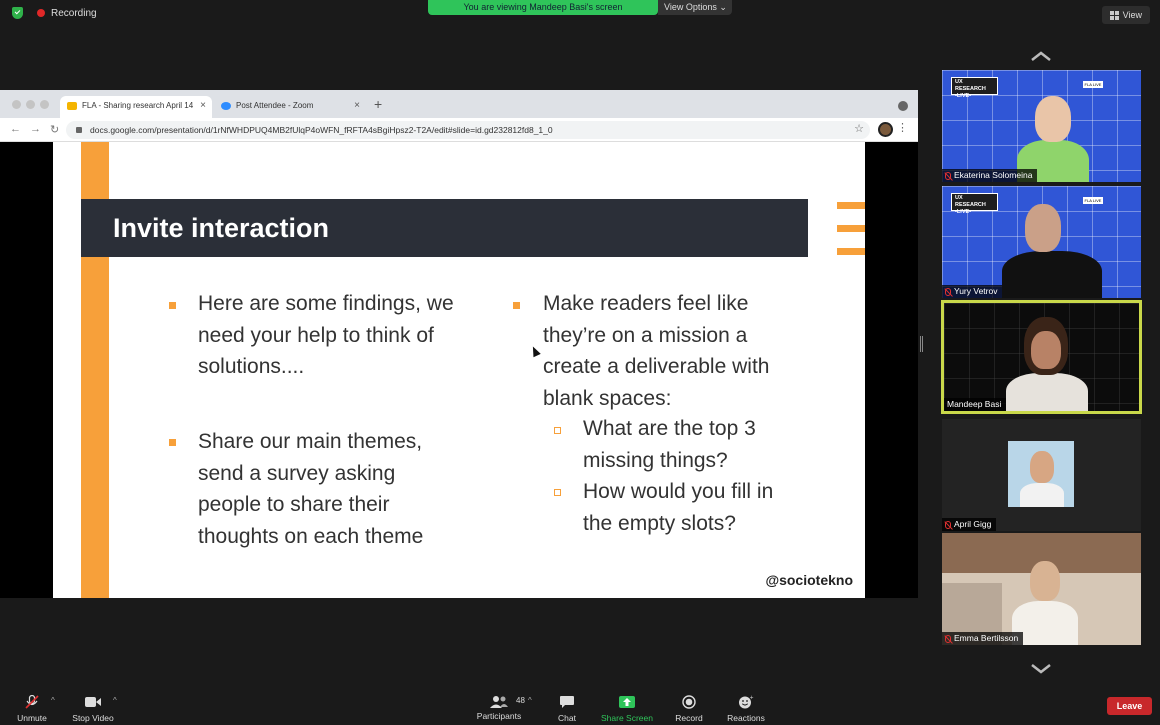 This screenshot has height=725, width=1160. Describe the element at coordinates (689, 718) in the screenshot. I see `record-label: Record` at that location.